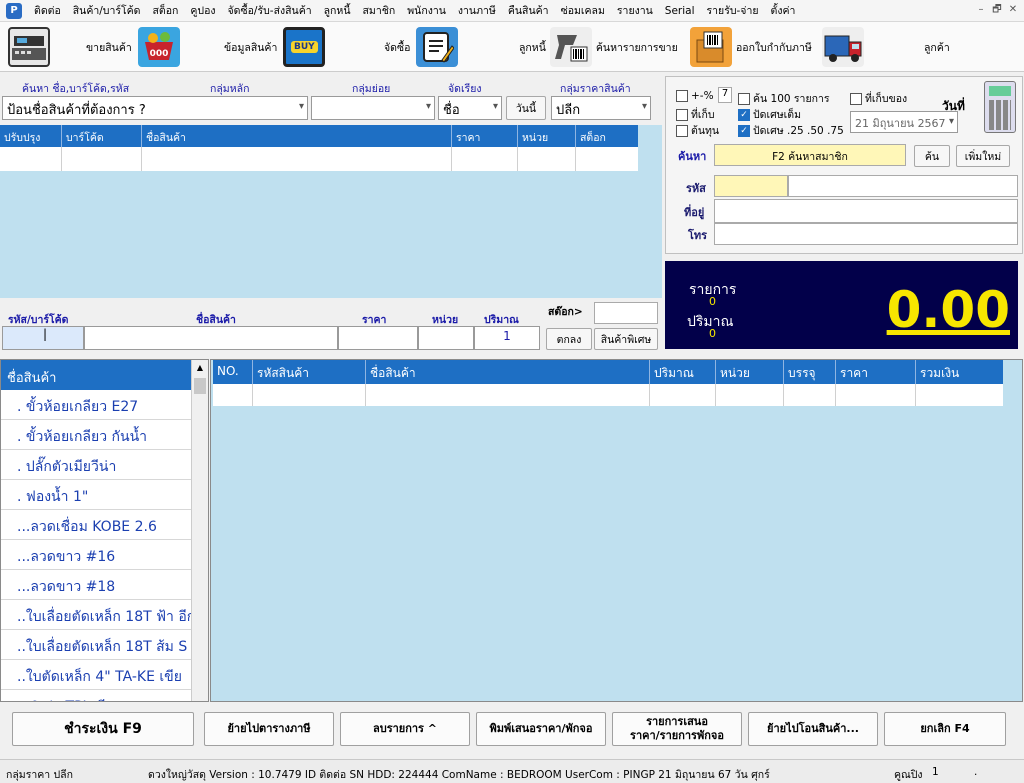 This screenshot has width=1024, height=783. I want to click on list-item: ..ใบเลื่อยตัดเหล็ก 18T ส้ม S, so click(104, 645).